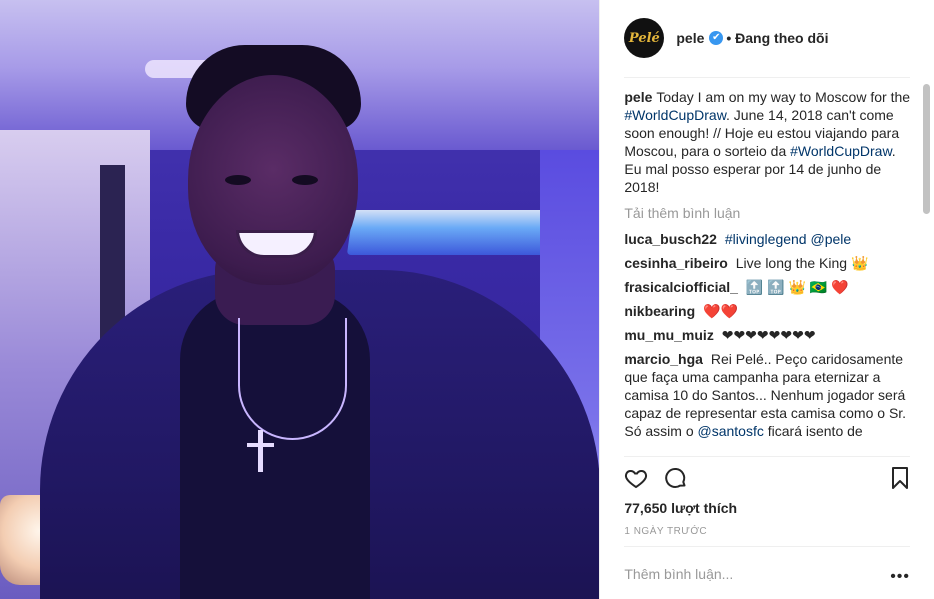  What do you see at coordinates (802, 263) in the screenshot?
I see `comment-text: Live long the King 👑` at bounding box center [802, 263].